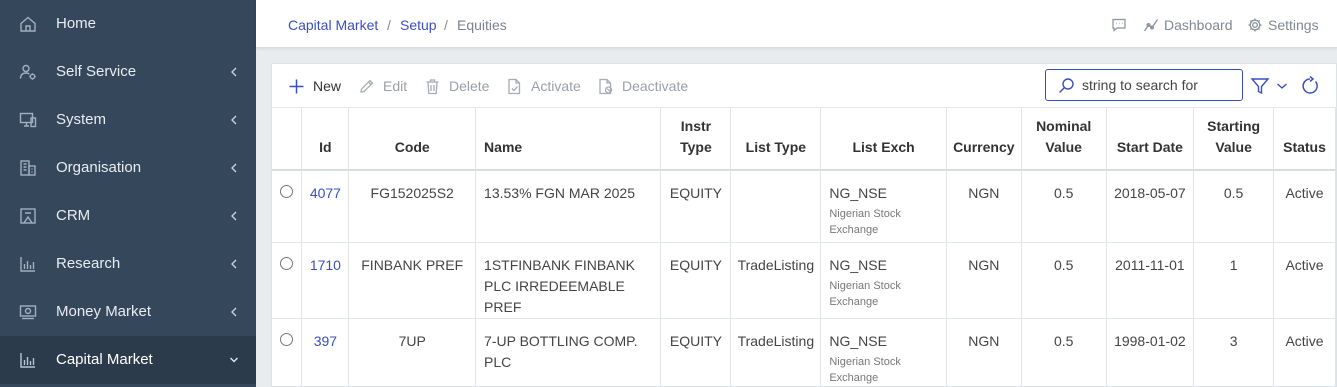 This screenshot has height=387, width=1337. I want to click on sidebar-item-system: System, so click(128, 120).